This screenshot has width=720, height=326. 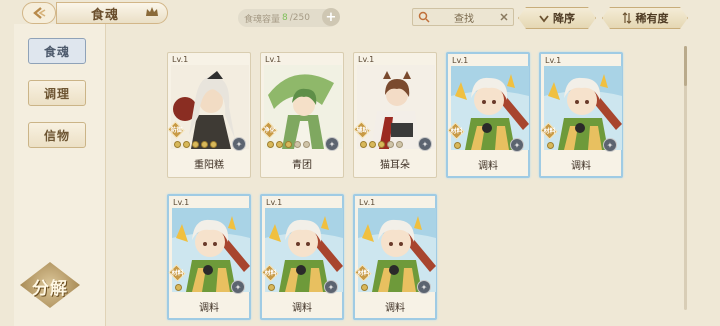 What do you see at coordinates (652, 18) in the screenshot?
I see `sort-rarity-label: 稀有度` at bounding box center [652, 18].